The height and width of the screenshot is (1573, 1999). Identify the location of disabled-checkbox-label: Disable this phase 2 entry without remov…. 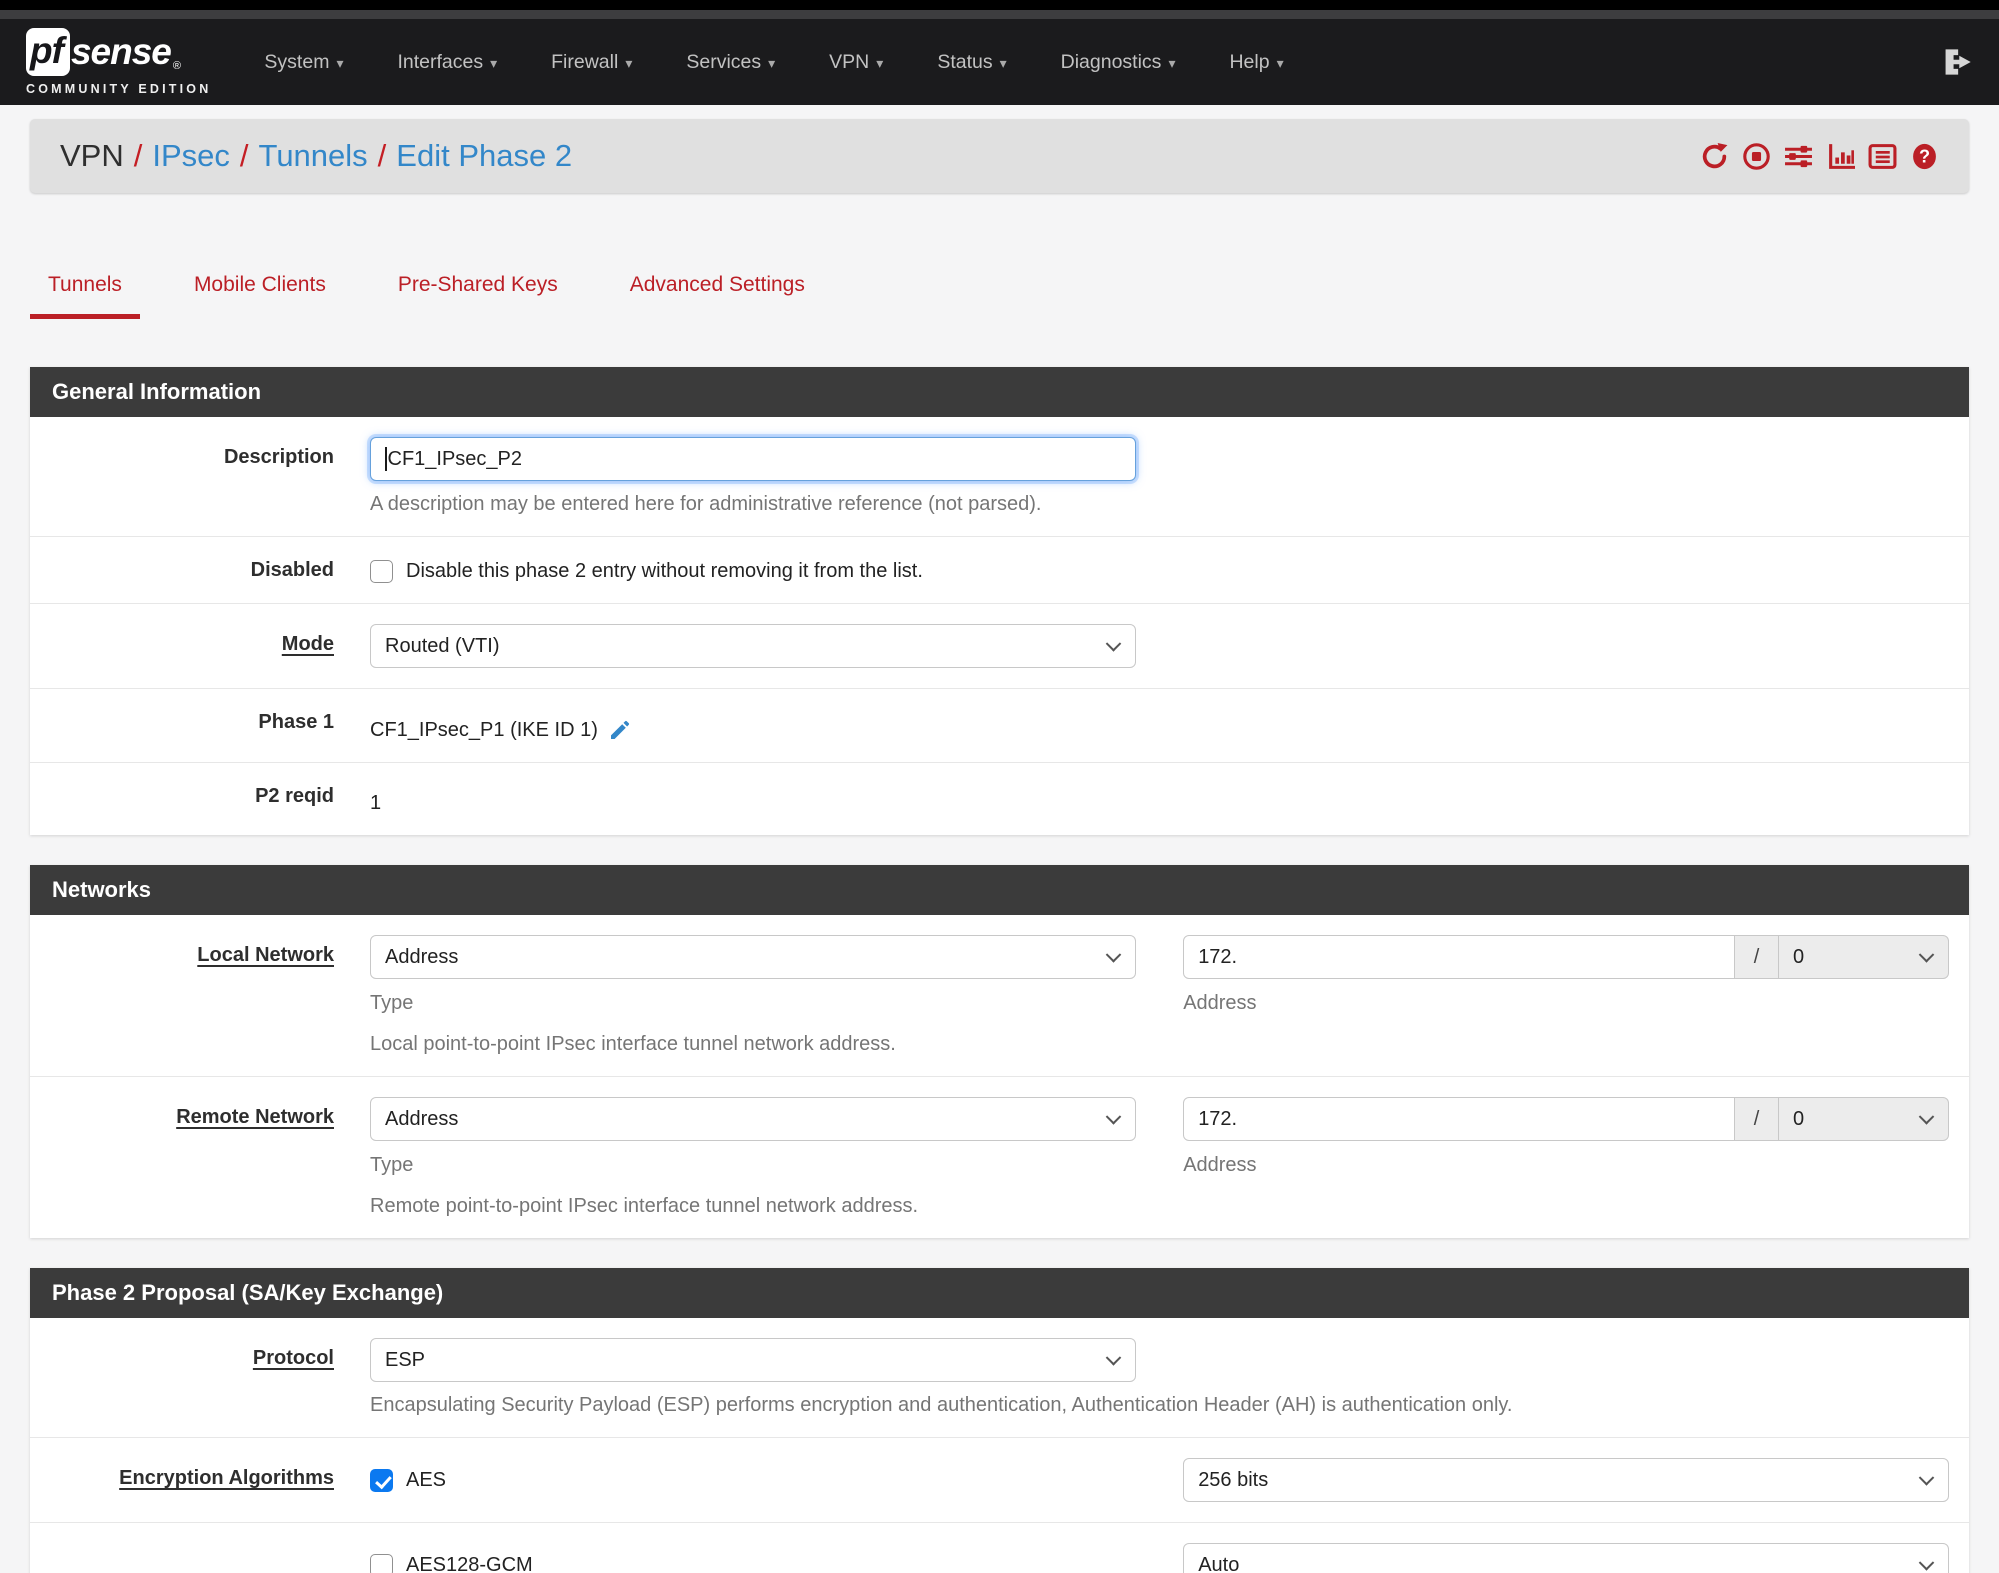
(664, 571).